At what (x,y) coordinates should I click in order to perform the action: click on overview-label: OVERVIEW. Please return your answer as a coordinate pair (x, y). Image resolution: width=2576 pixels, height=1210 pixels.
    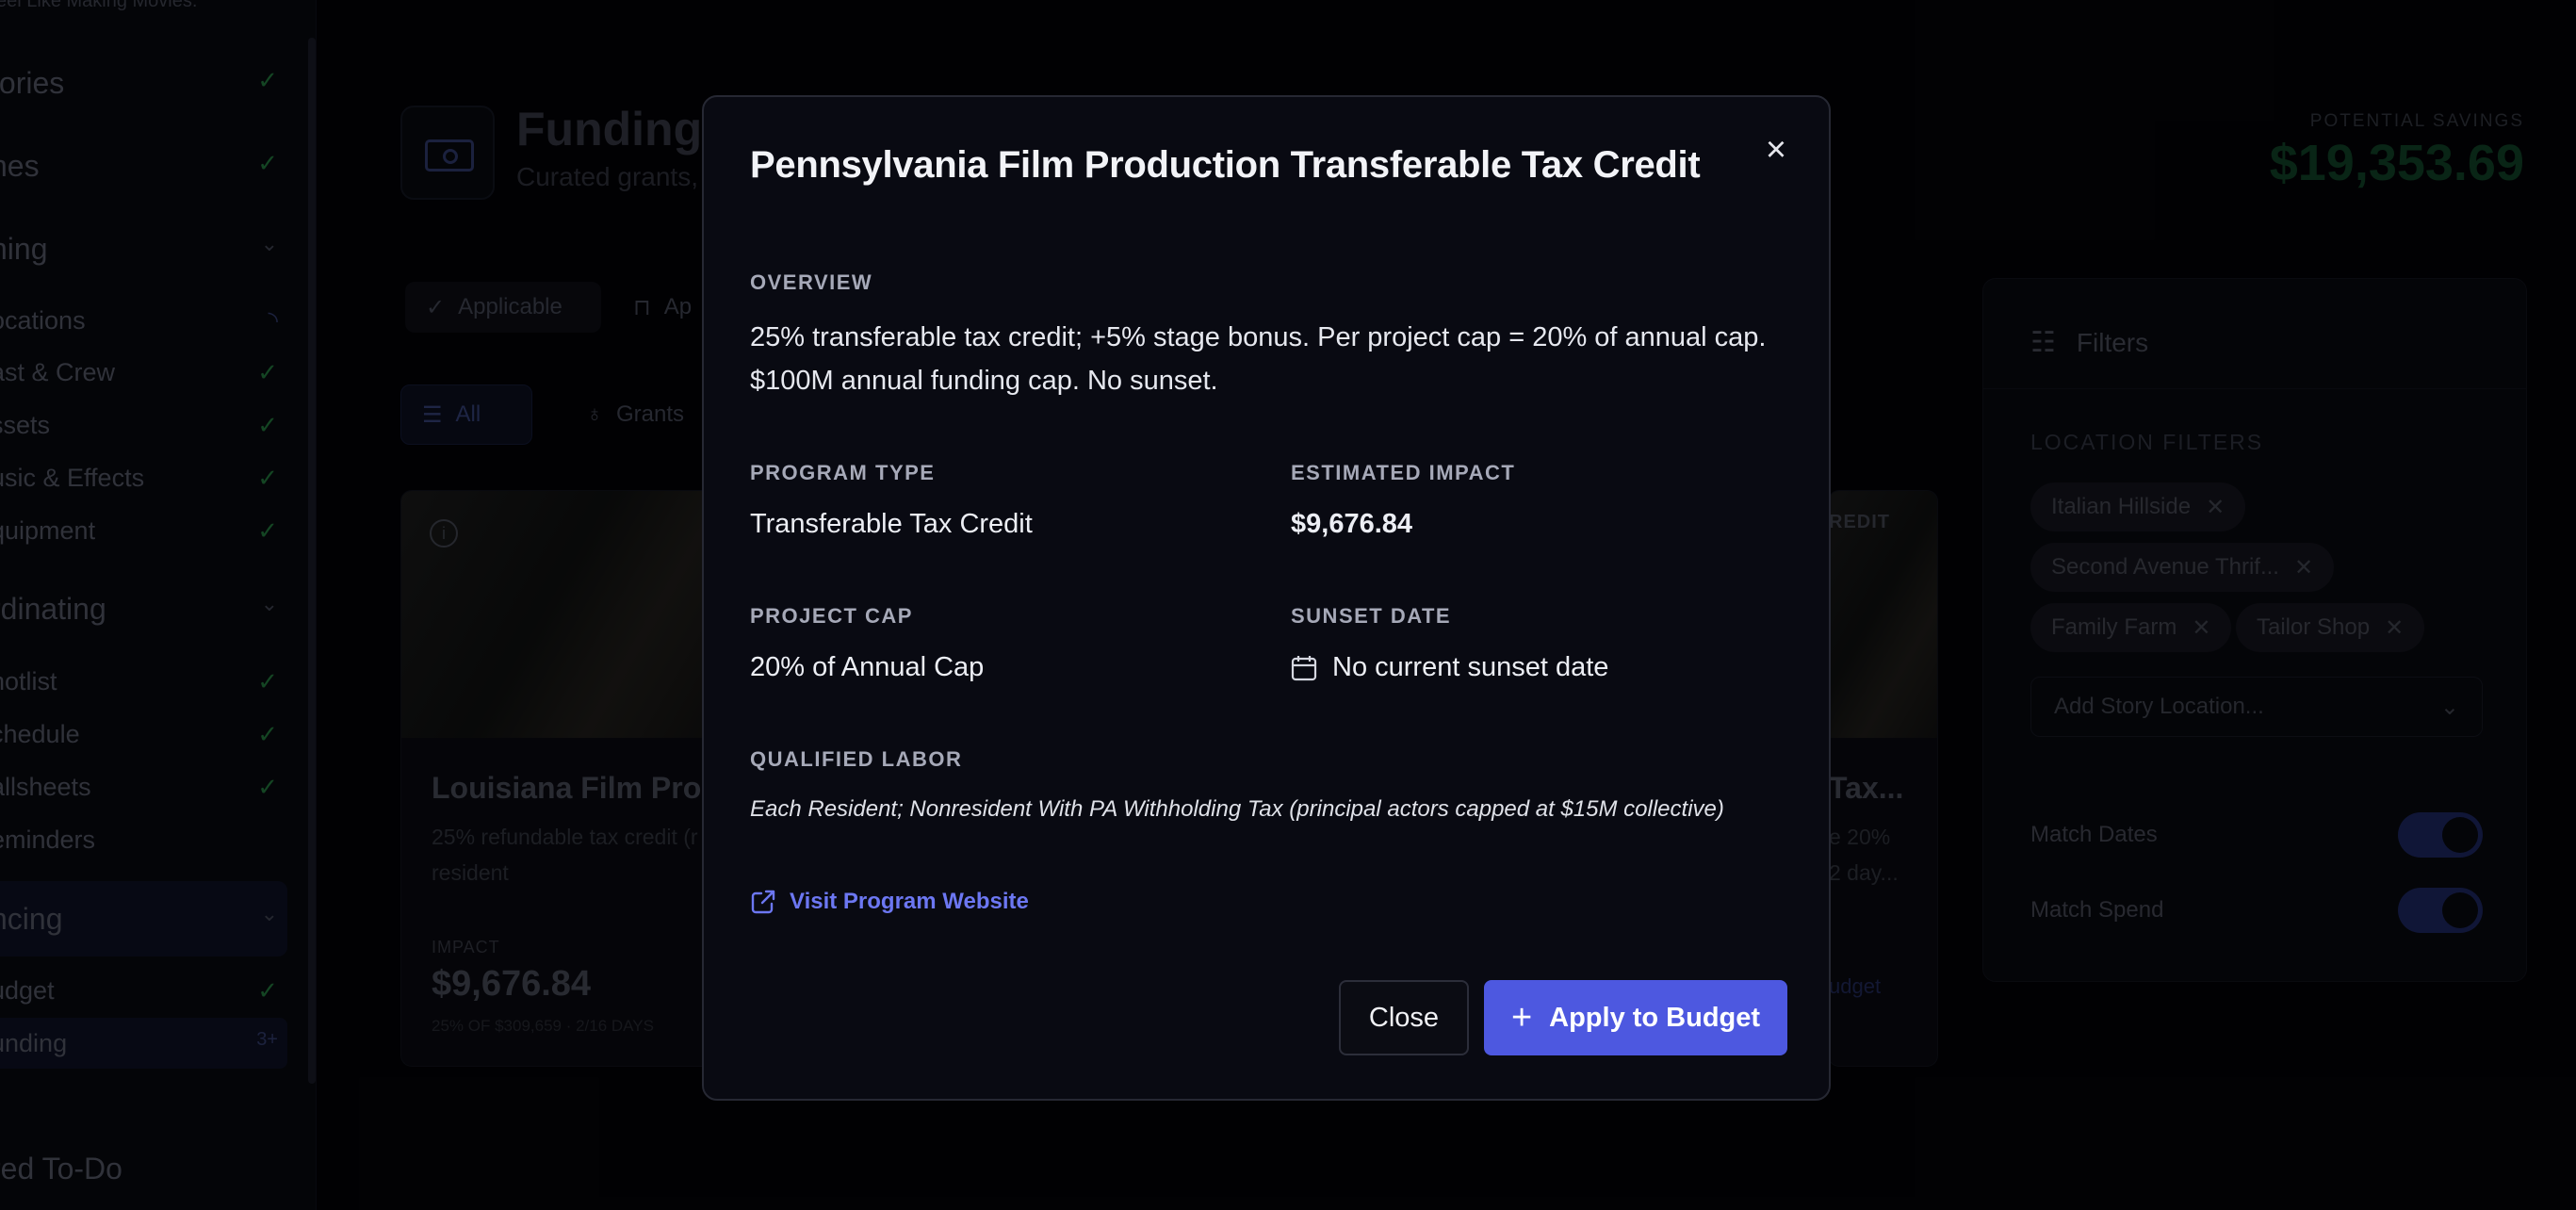
    Looking at the image, I should click on (811, 282).